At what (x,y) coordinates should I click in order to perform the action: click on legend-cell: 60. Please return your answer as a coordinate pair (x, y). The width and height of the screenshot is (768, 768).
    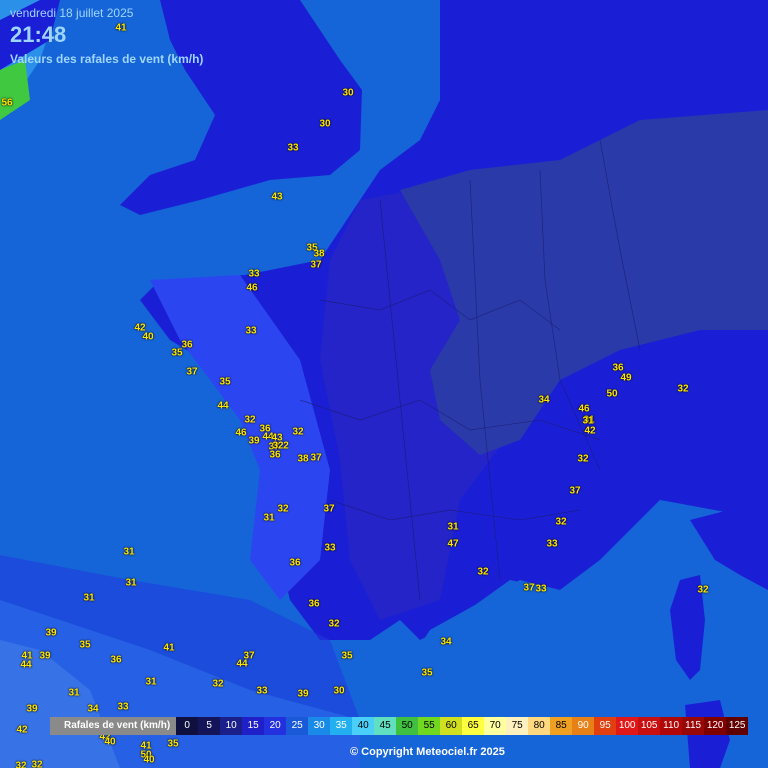
    Looking at the image, I should click on (451, 726).